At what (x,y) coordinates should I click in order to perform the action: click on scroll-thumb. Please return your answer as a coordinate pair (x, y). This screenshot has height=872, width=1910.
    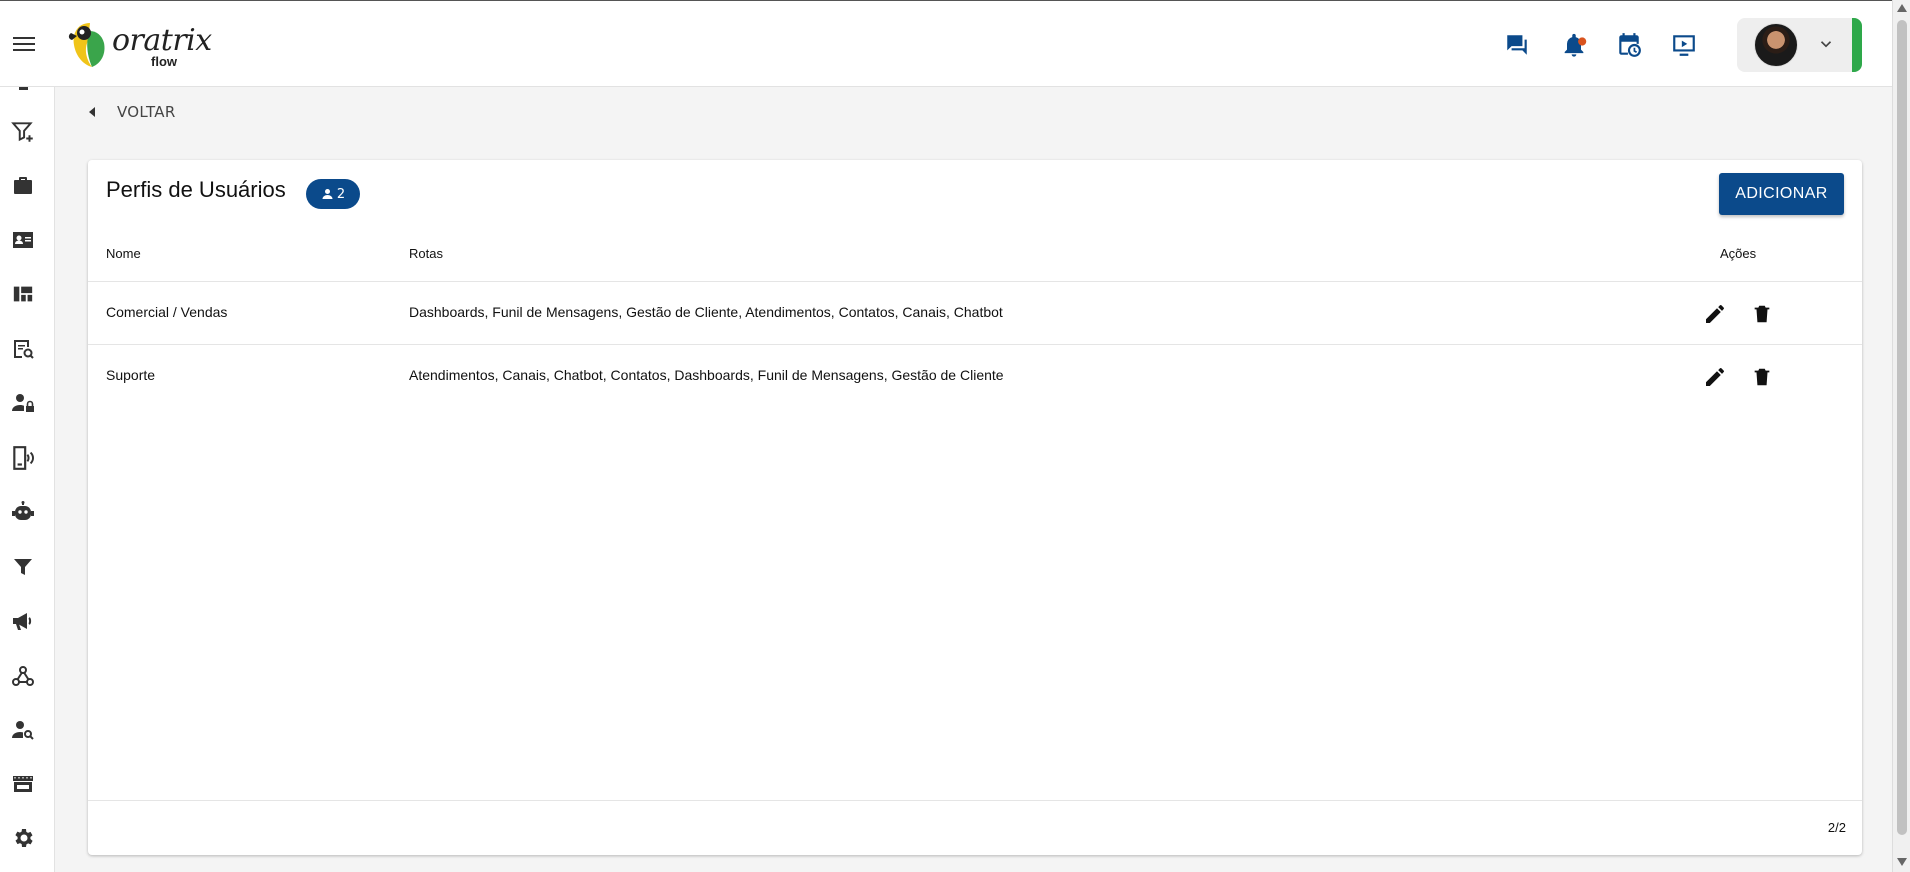
    Looking at the image, I should click on (1902, 427).